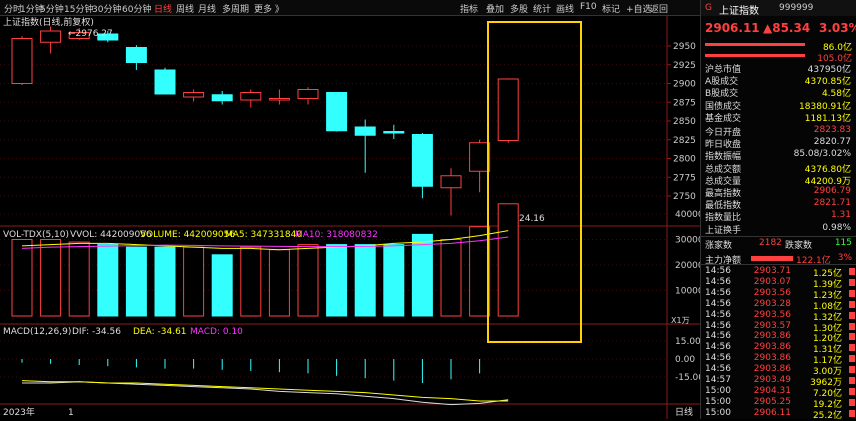 This screenshot has width=856, height=421. I want to click on toolbar-period-8: 月线, so click(207, 8).